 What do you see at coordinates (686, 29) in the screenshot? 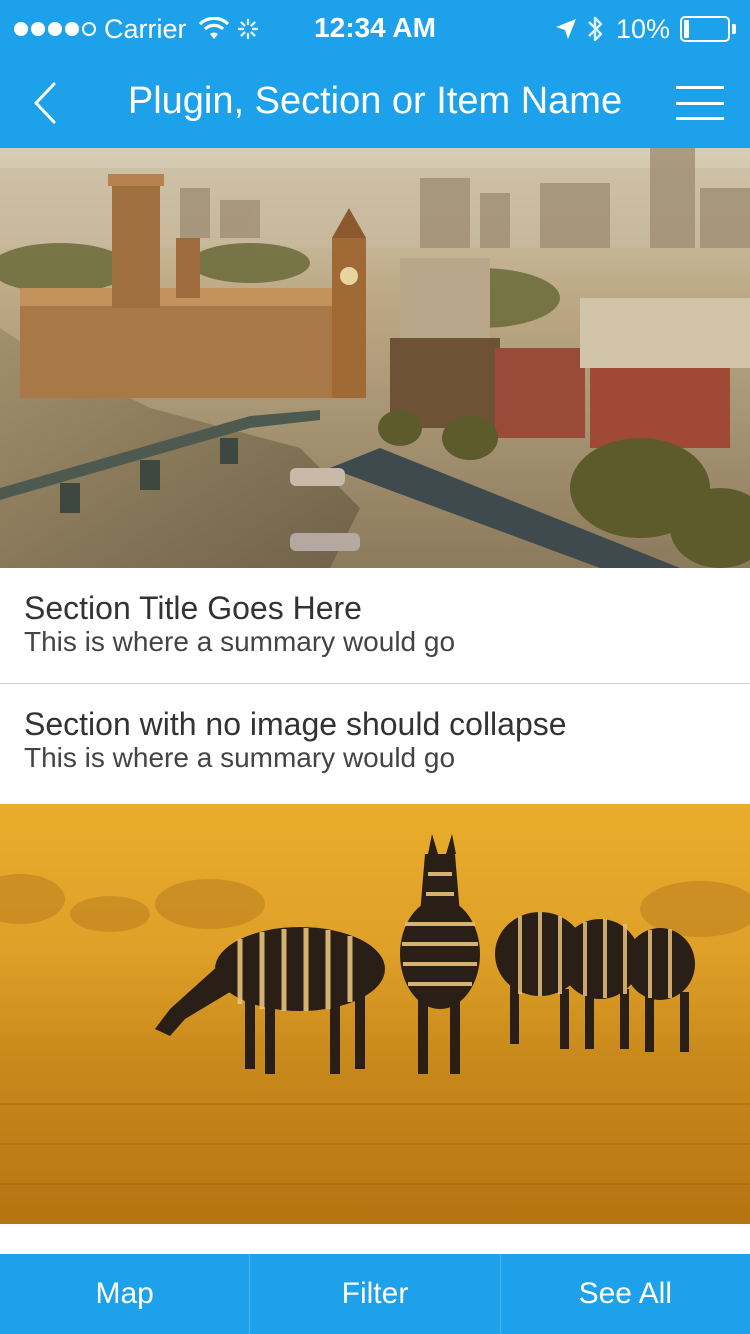
I see `battery-fill` at bounding box center [686, 29].